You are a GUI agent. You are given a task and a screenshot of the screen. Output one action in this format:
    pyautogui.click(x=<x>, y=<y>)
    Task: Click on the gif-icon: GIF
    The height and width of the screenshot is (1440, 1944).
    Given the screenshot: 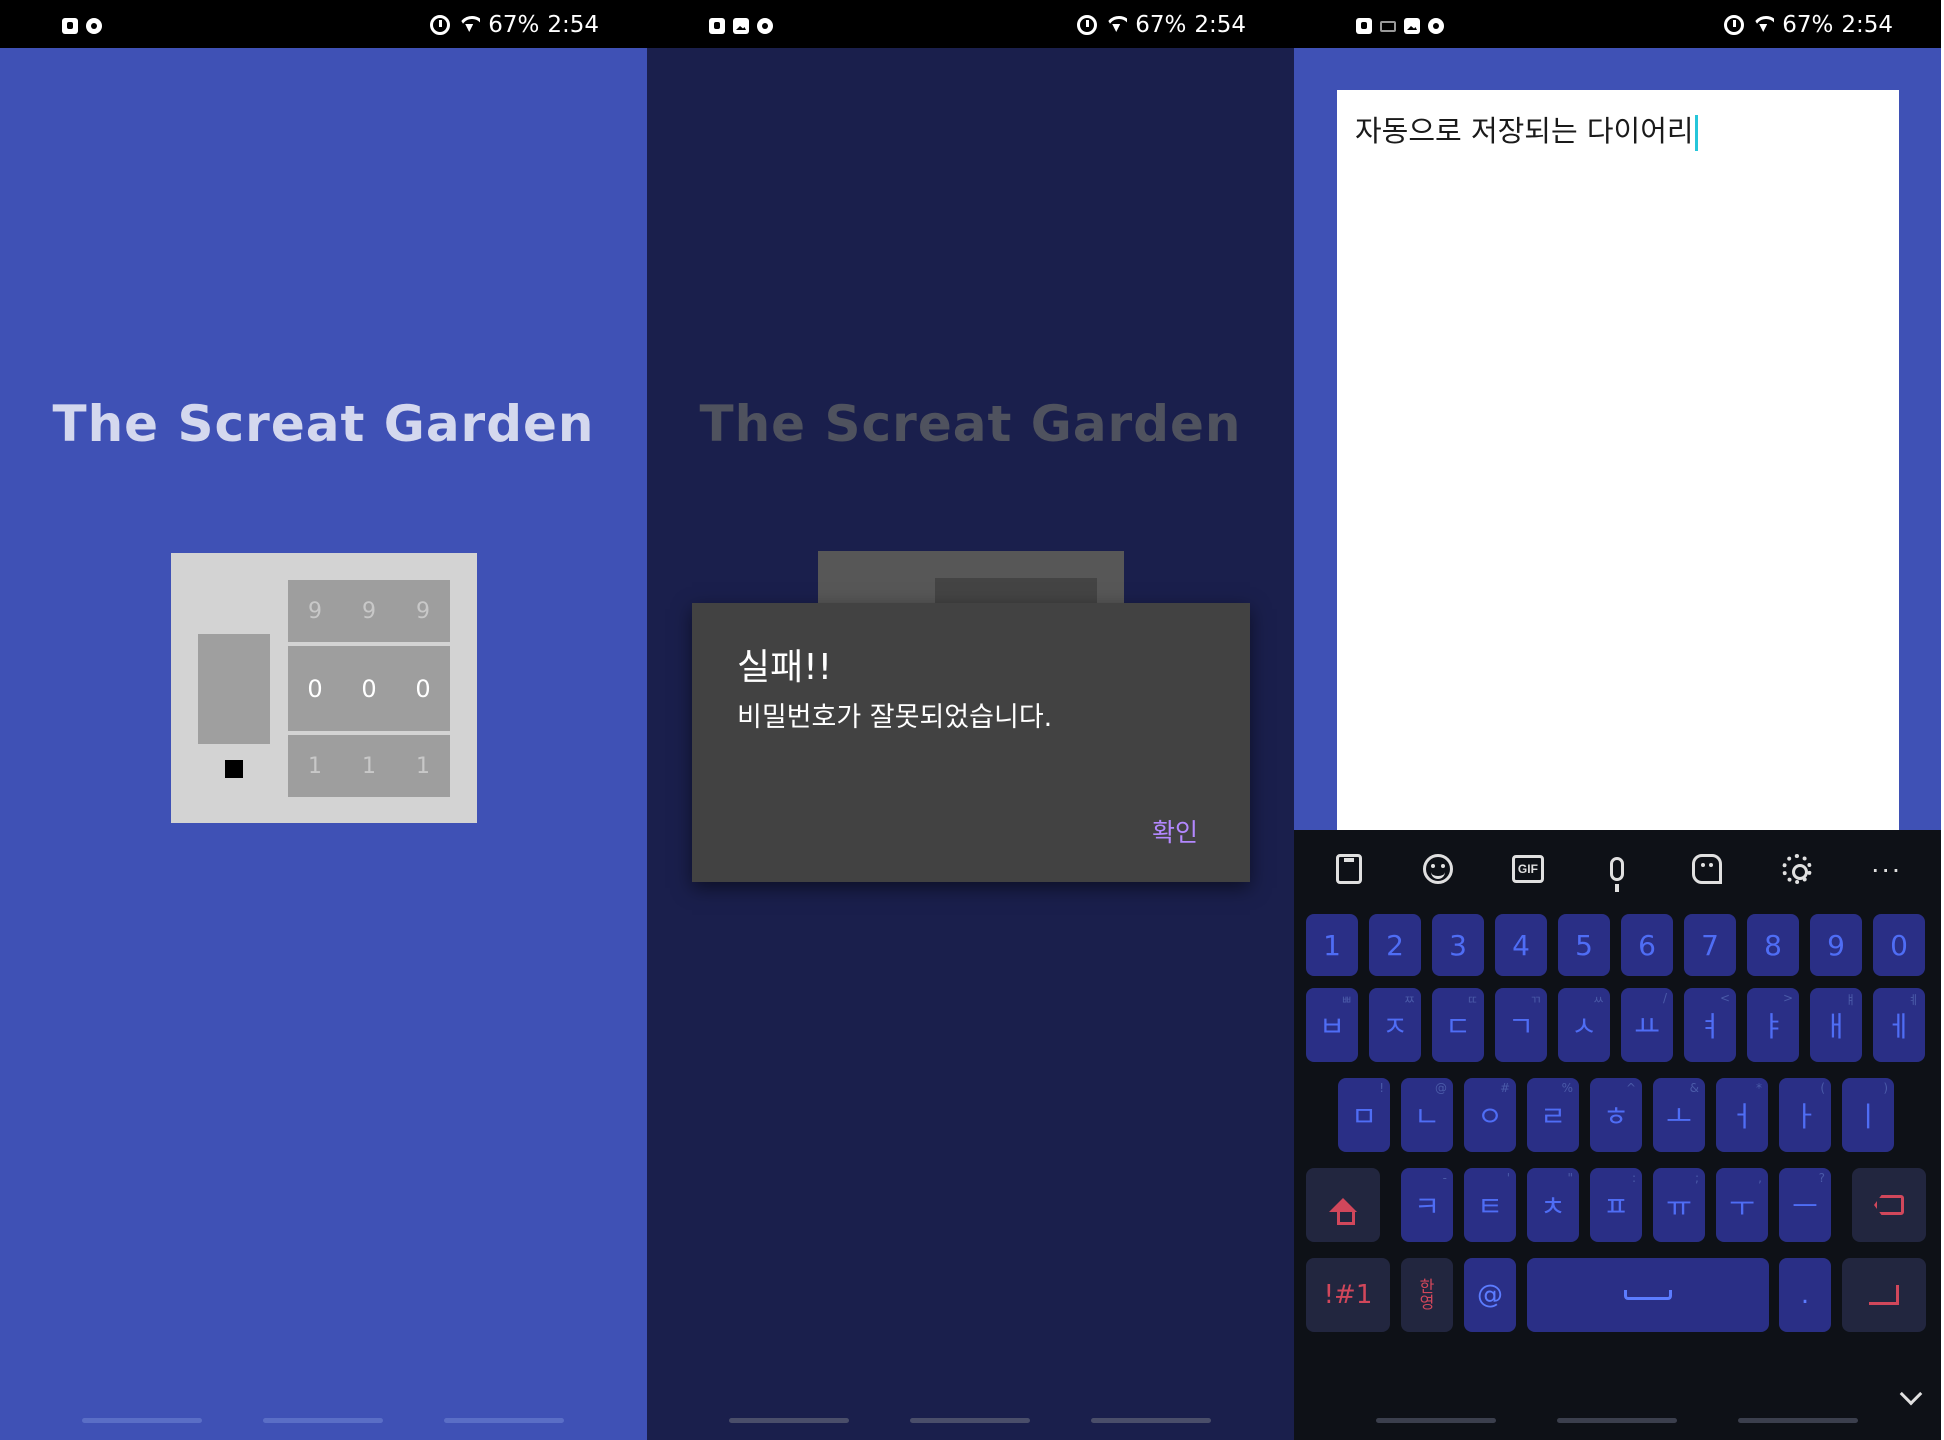 What is the action you would take?
    pyautogui.click(x=1528, y=869)
    